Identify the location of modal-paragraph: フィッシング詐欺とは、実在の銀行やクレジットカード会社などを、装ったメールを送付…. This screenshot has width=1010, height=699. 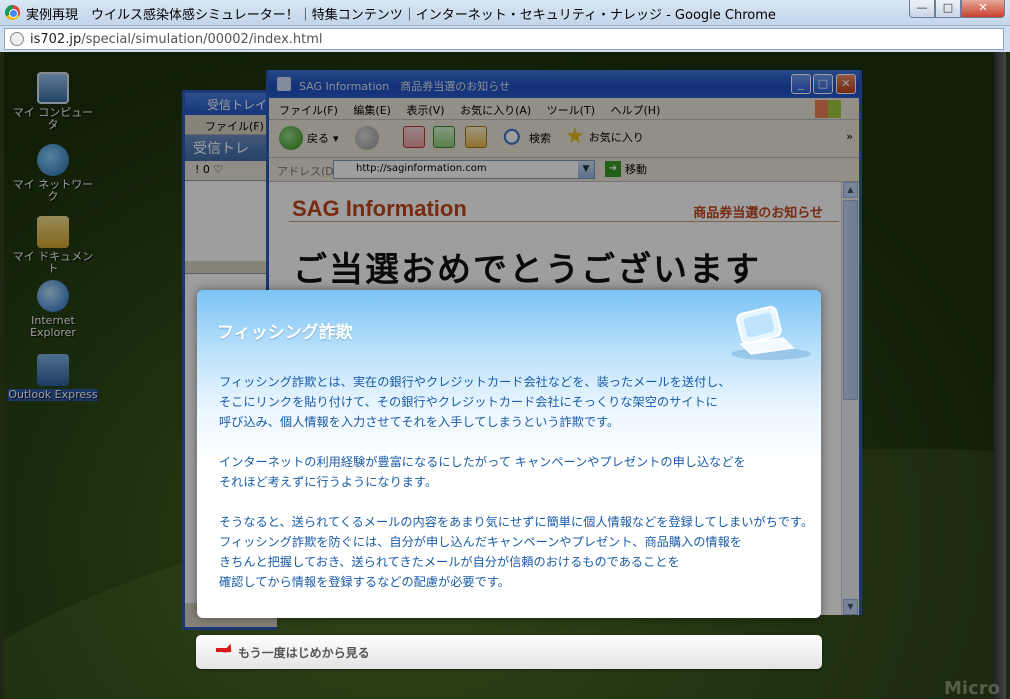
(475, 402).